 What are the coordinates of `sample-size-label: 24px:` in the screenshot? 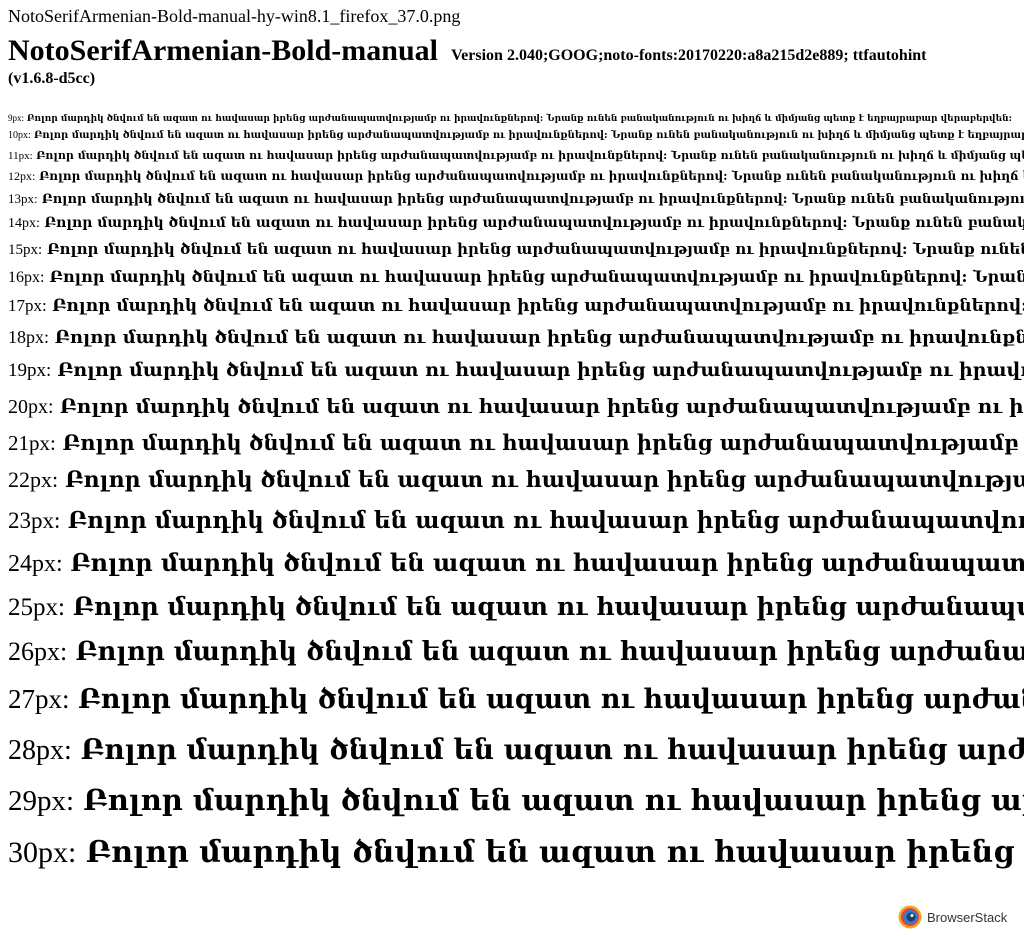 It's located at (35, 564).